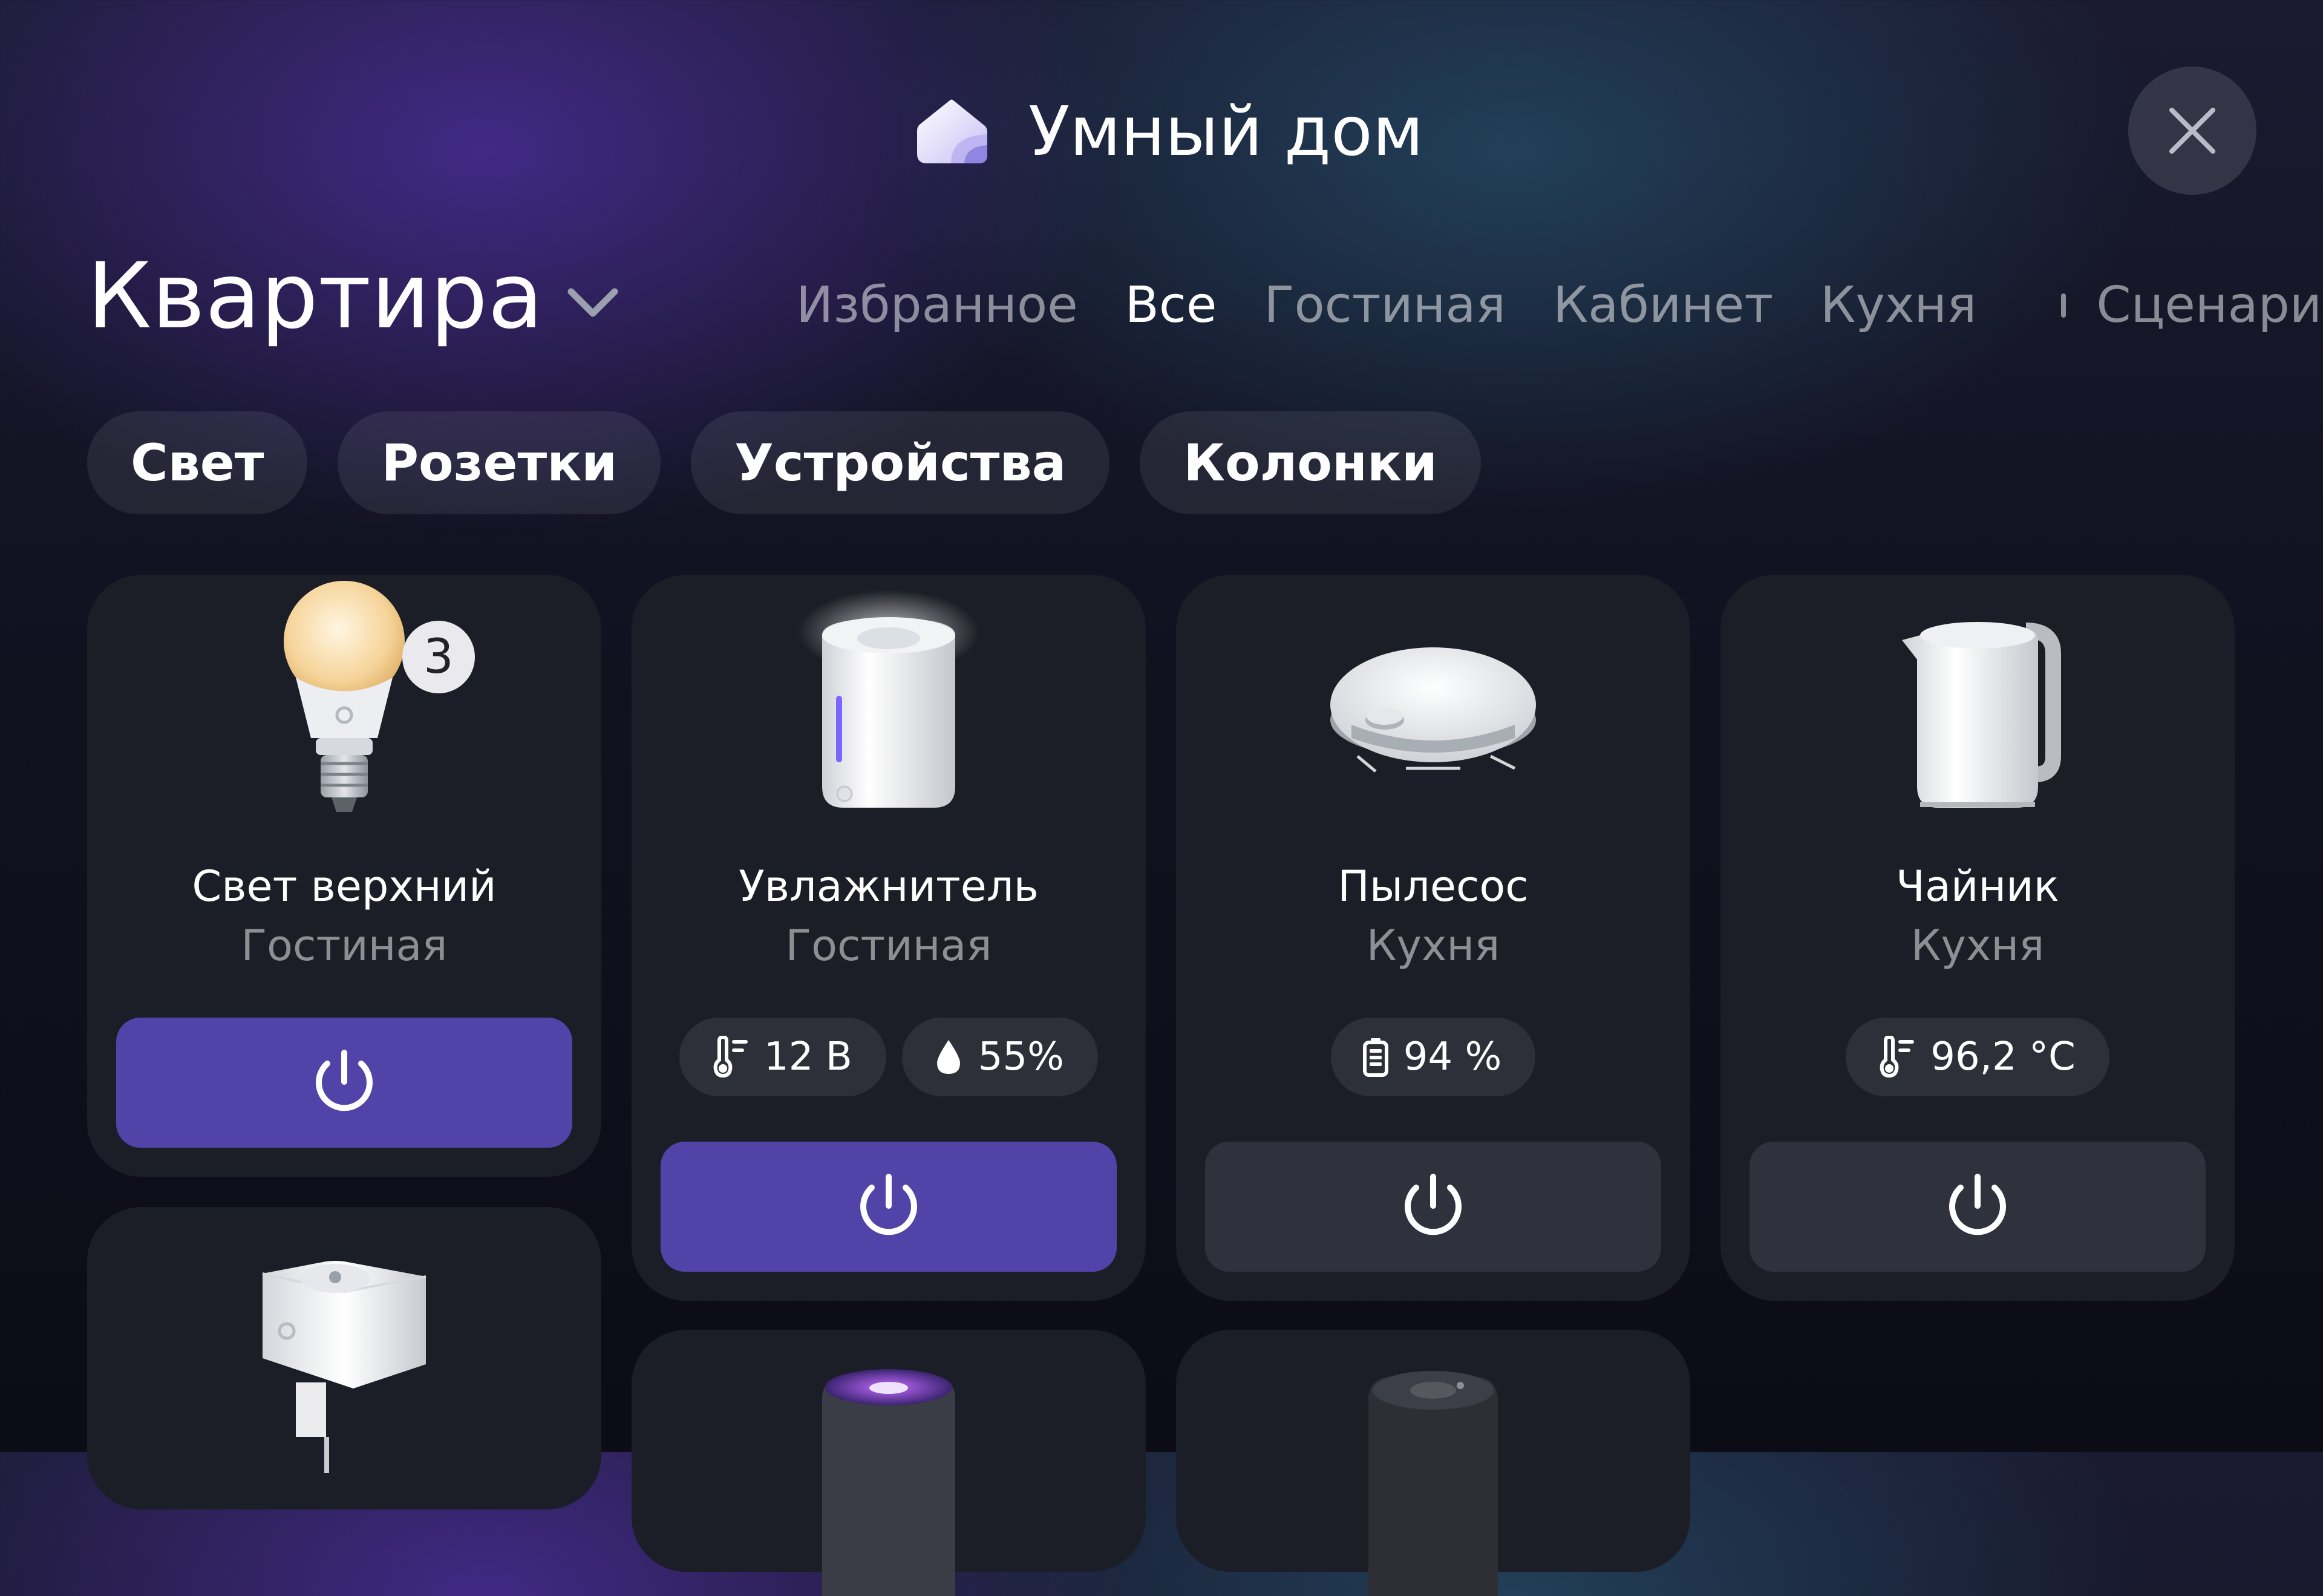  Describe the element at coordinates (592, 302) in the screenshot. I see `chevron-down-icon` at that location.